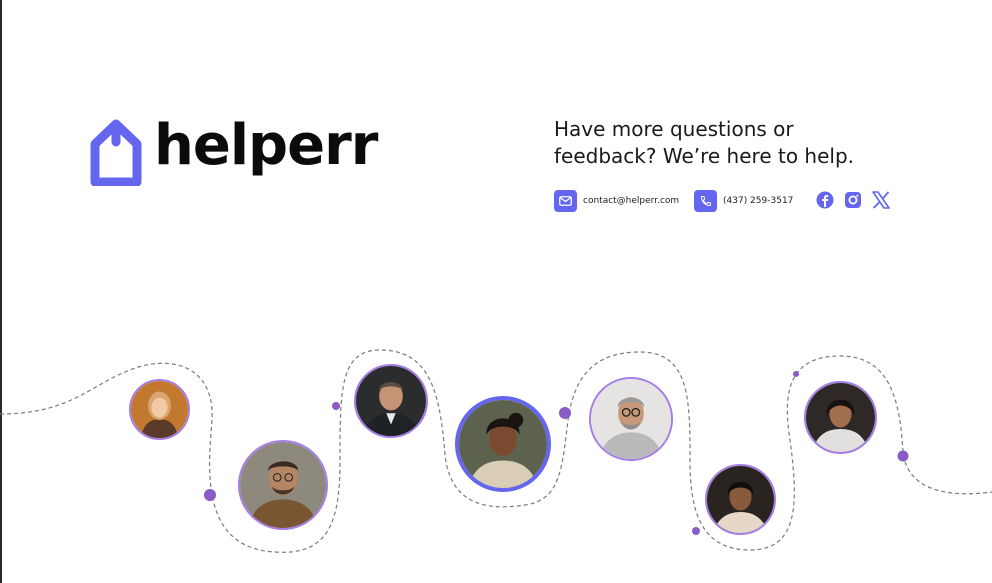 The width and height of the screenshot is (992, 583). I want to click on mail-icon, so click(565, 201).